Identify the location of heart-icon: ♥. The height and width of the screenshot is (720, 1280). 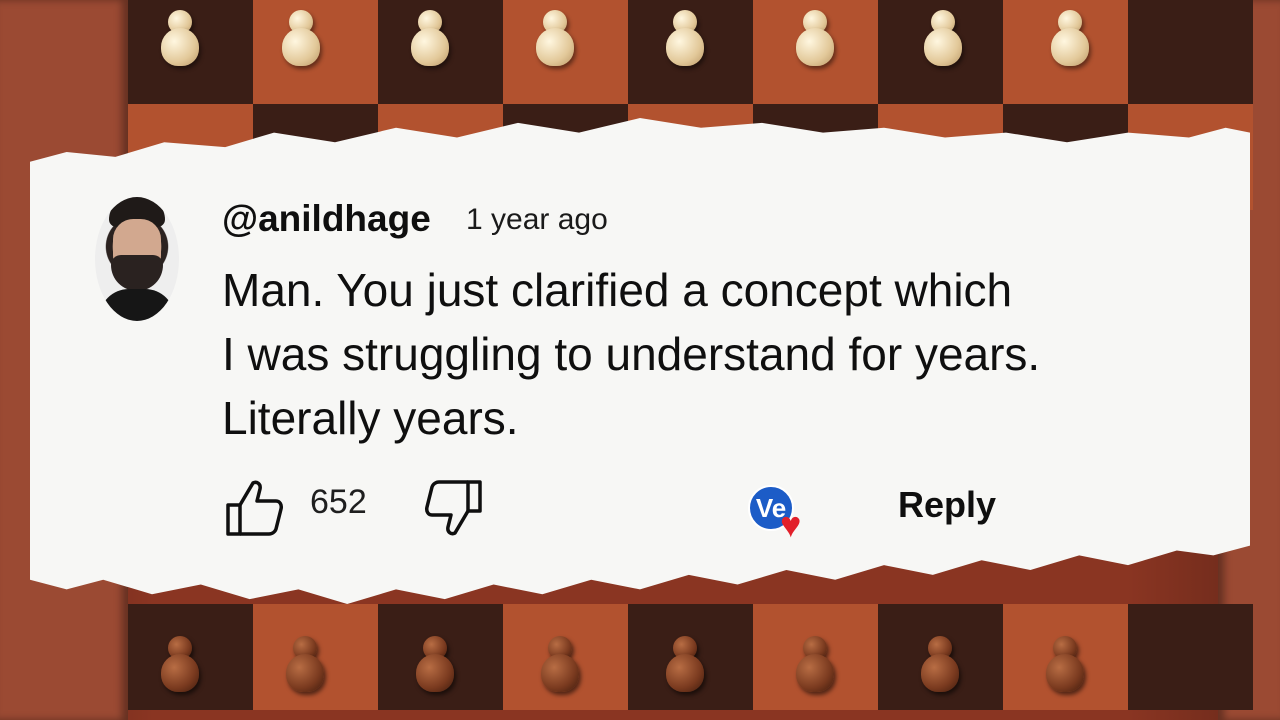
(791, 524).